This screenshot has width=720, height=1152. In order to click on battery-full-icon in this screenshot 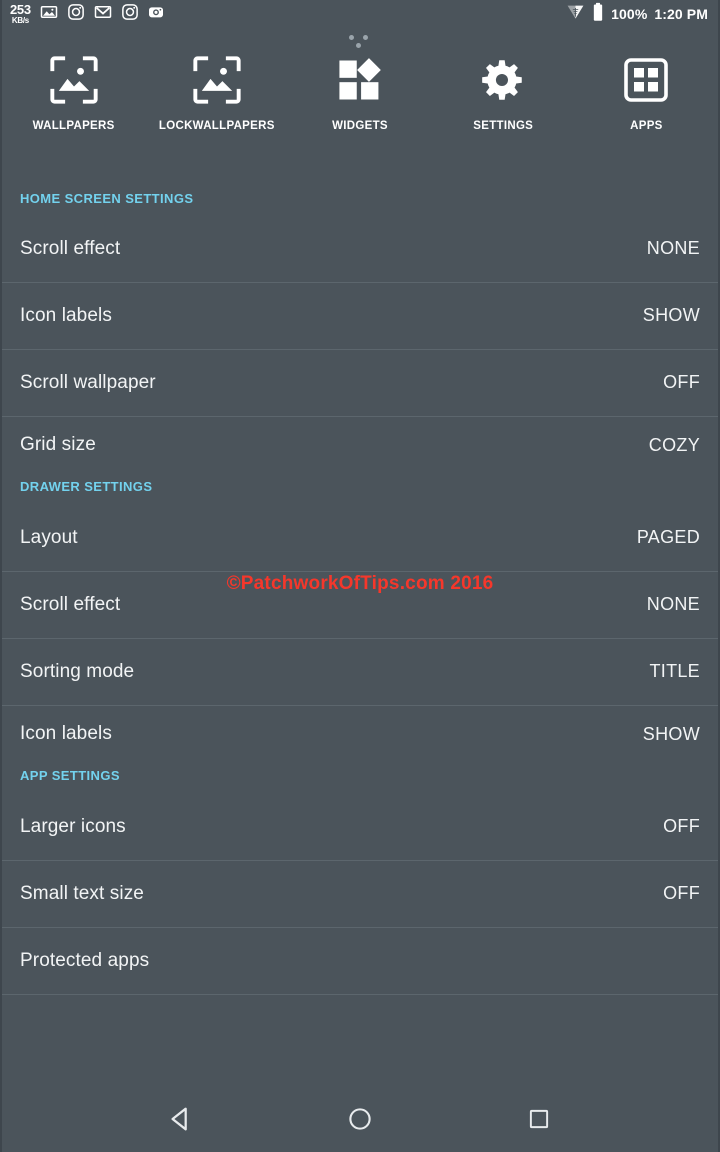, I will do `click(598, 14)`.